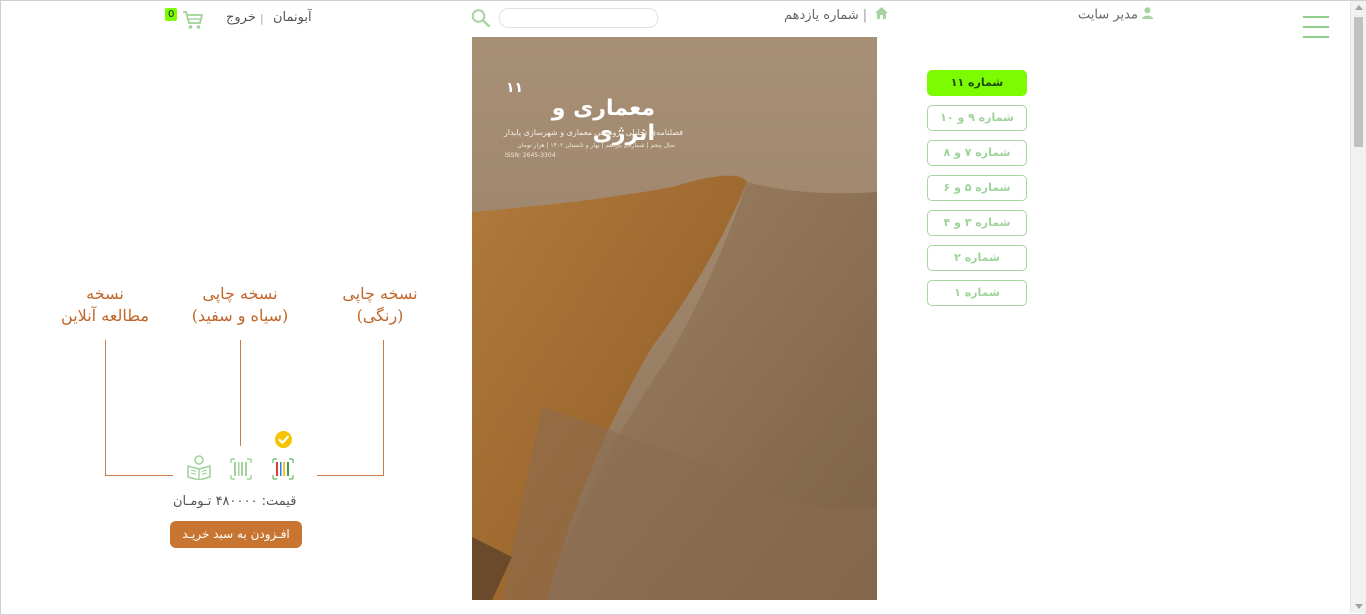  I want to click on home-icon, so click(880, 15).